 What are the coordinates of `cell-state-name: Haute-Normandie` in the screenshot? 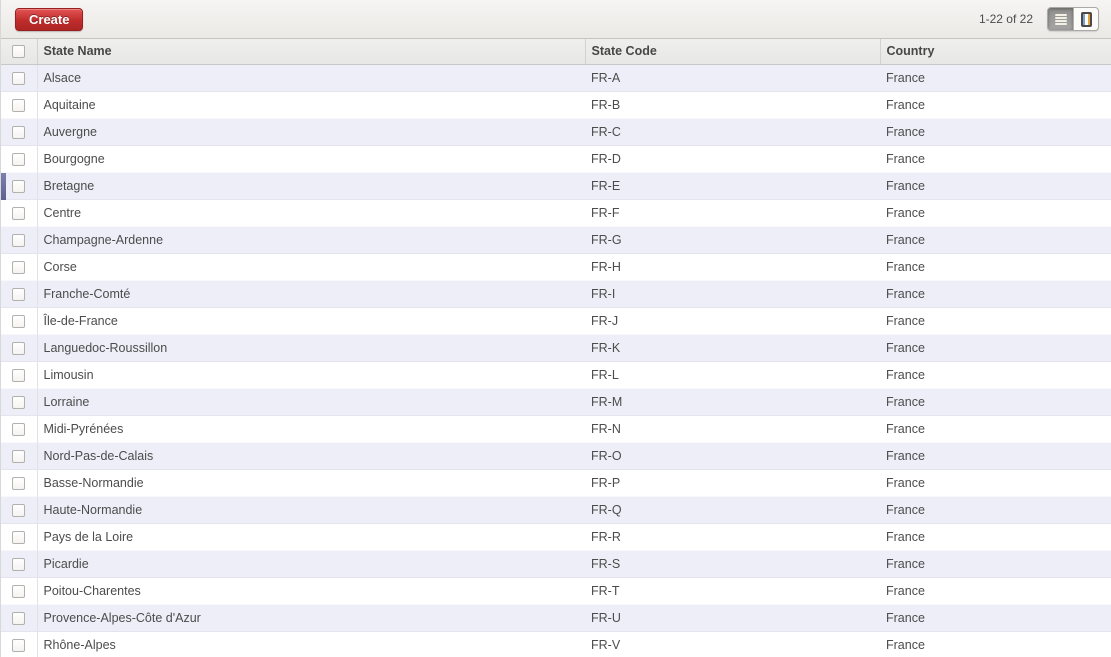 It's located at (311, 509).